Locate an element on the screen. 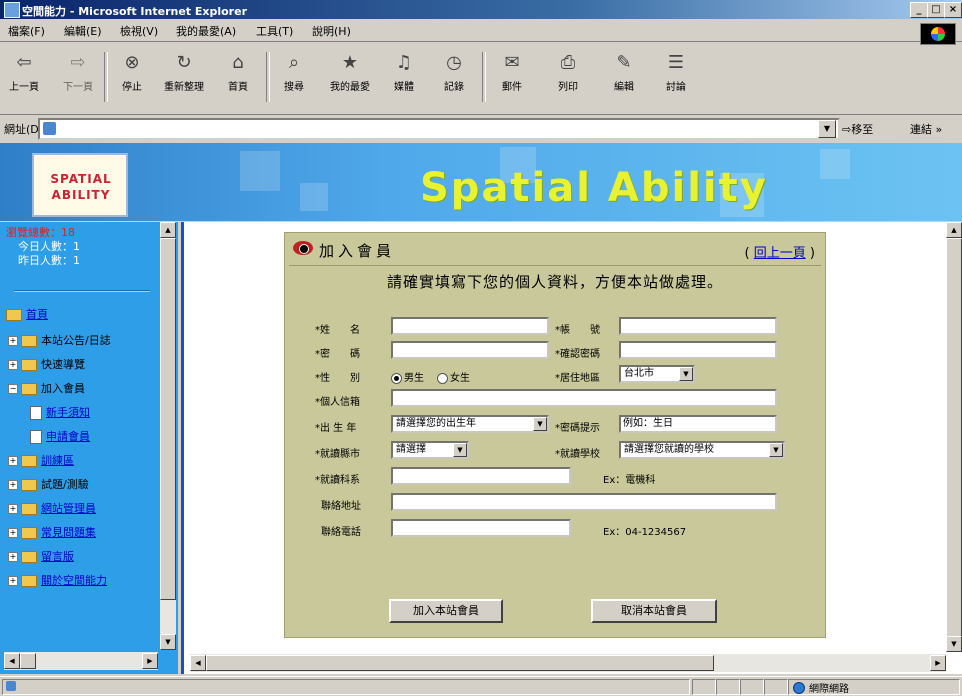 This screenshot has height=696, width=962. department-field is located at coordinates (481, 476).